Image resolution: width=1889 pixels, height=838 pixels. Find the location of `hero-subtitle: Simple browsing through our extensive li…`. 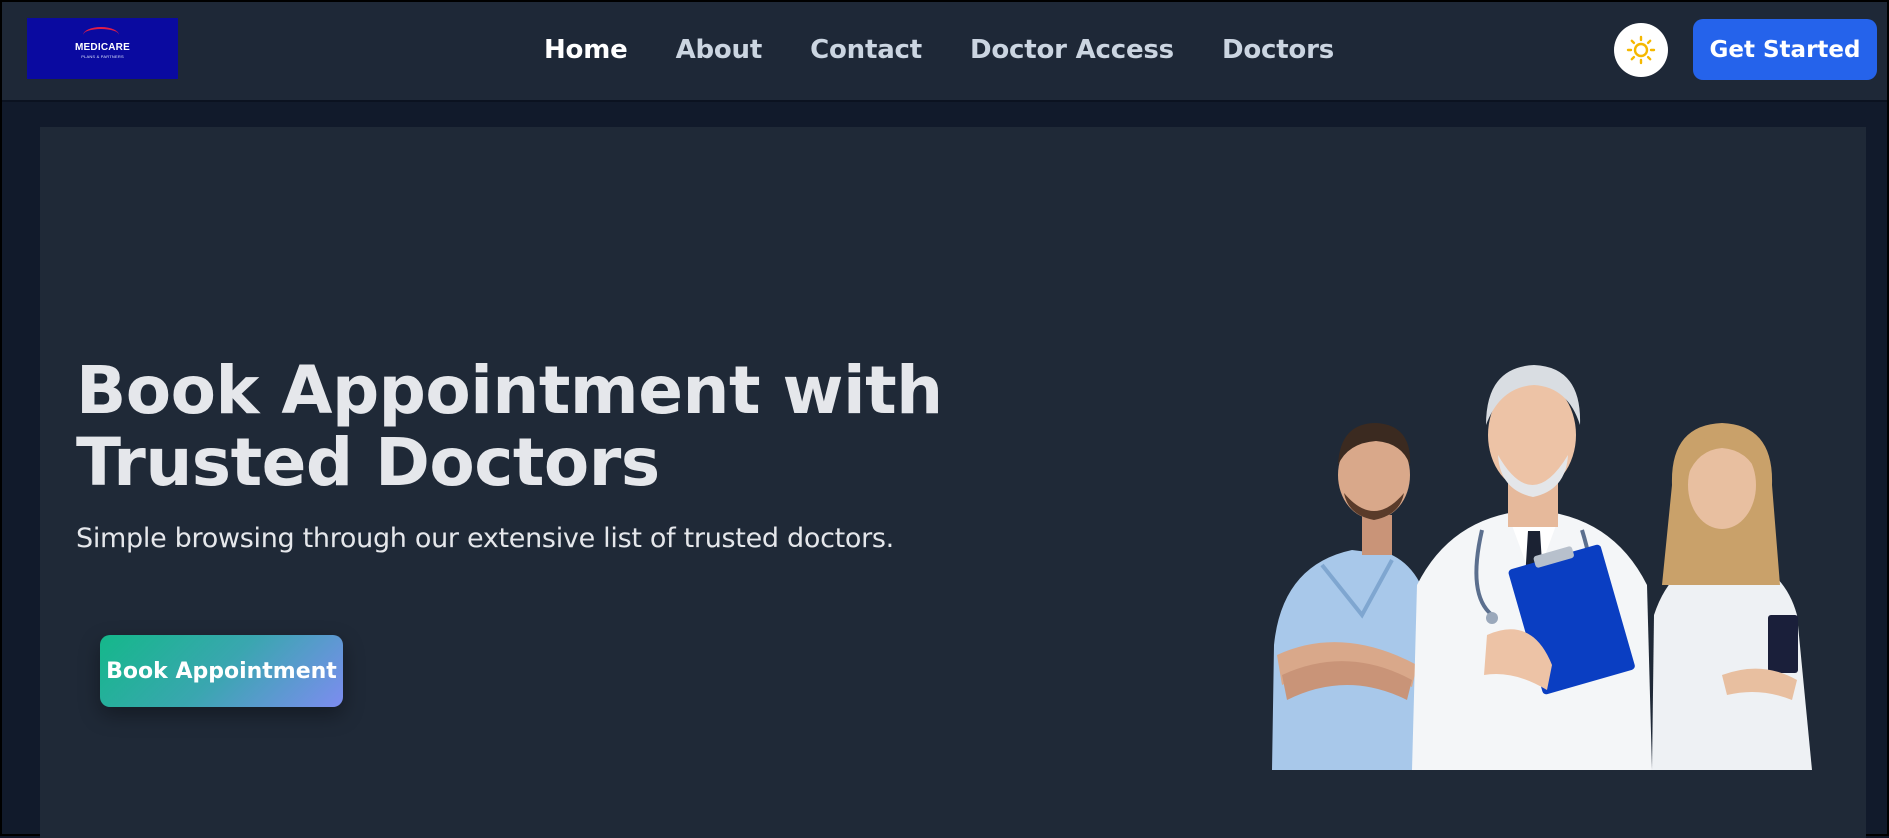

hero-subtitle: Simple browsing through our extensive li… is located at coordinates (485, 538).